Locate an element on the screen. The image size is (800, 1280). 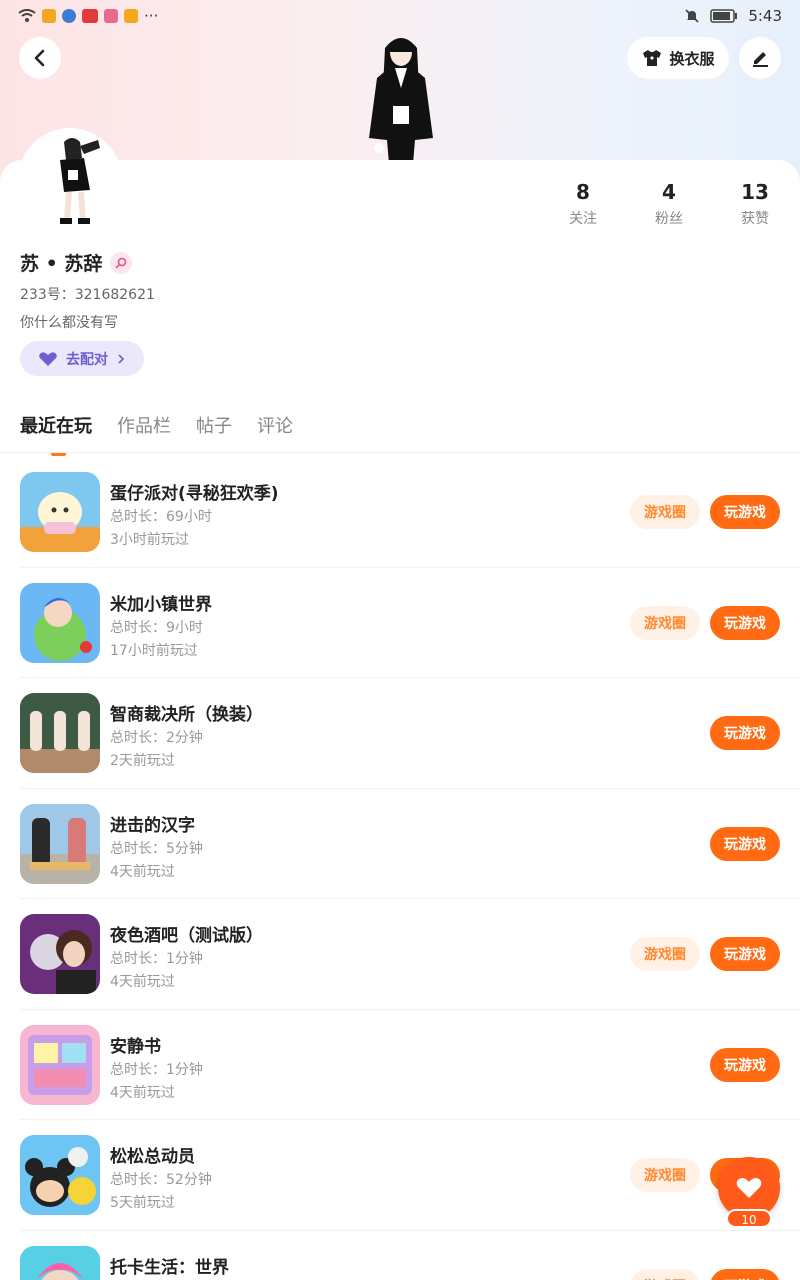
iq-court-icon is located at coordinates (60, 733).